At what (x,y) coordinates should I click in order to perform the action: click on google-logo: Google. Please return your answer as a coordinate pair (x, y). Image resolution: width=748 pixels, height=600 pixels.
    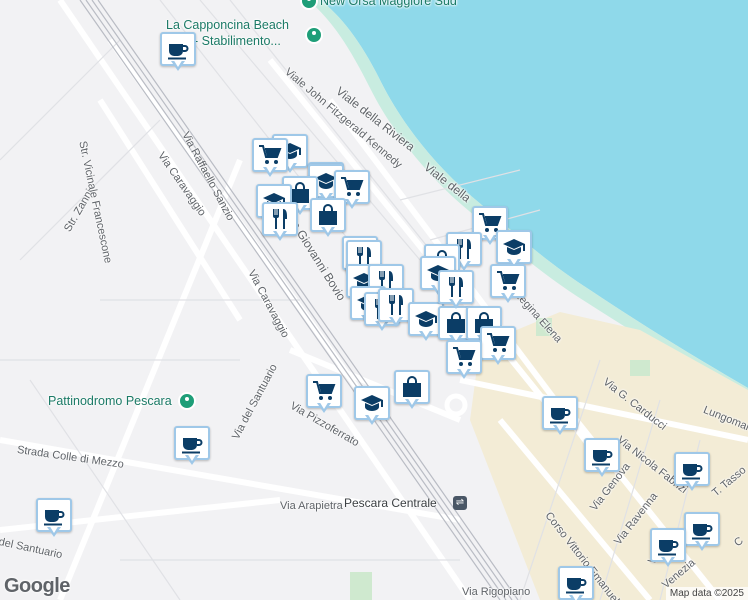
    Looking at the image, I should click on (37, 586).